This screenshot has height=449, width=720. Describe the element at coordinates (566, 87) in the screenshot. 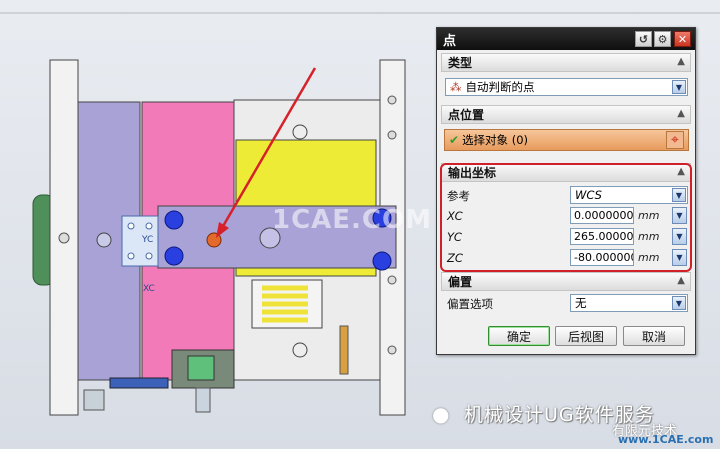

I see `point-type-select: ⁂ 自动判断的点 ▼` at that location.